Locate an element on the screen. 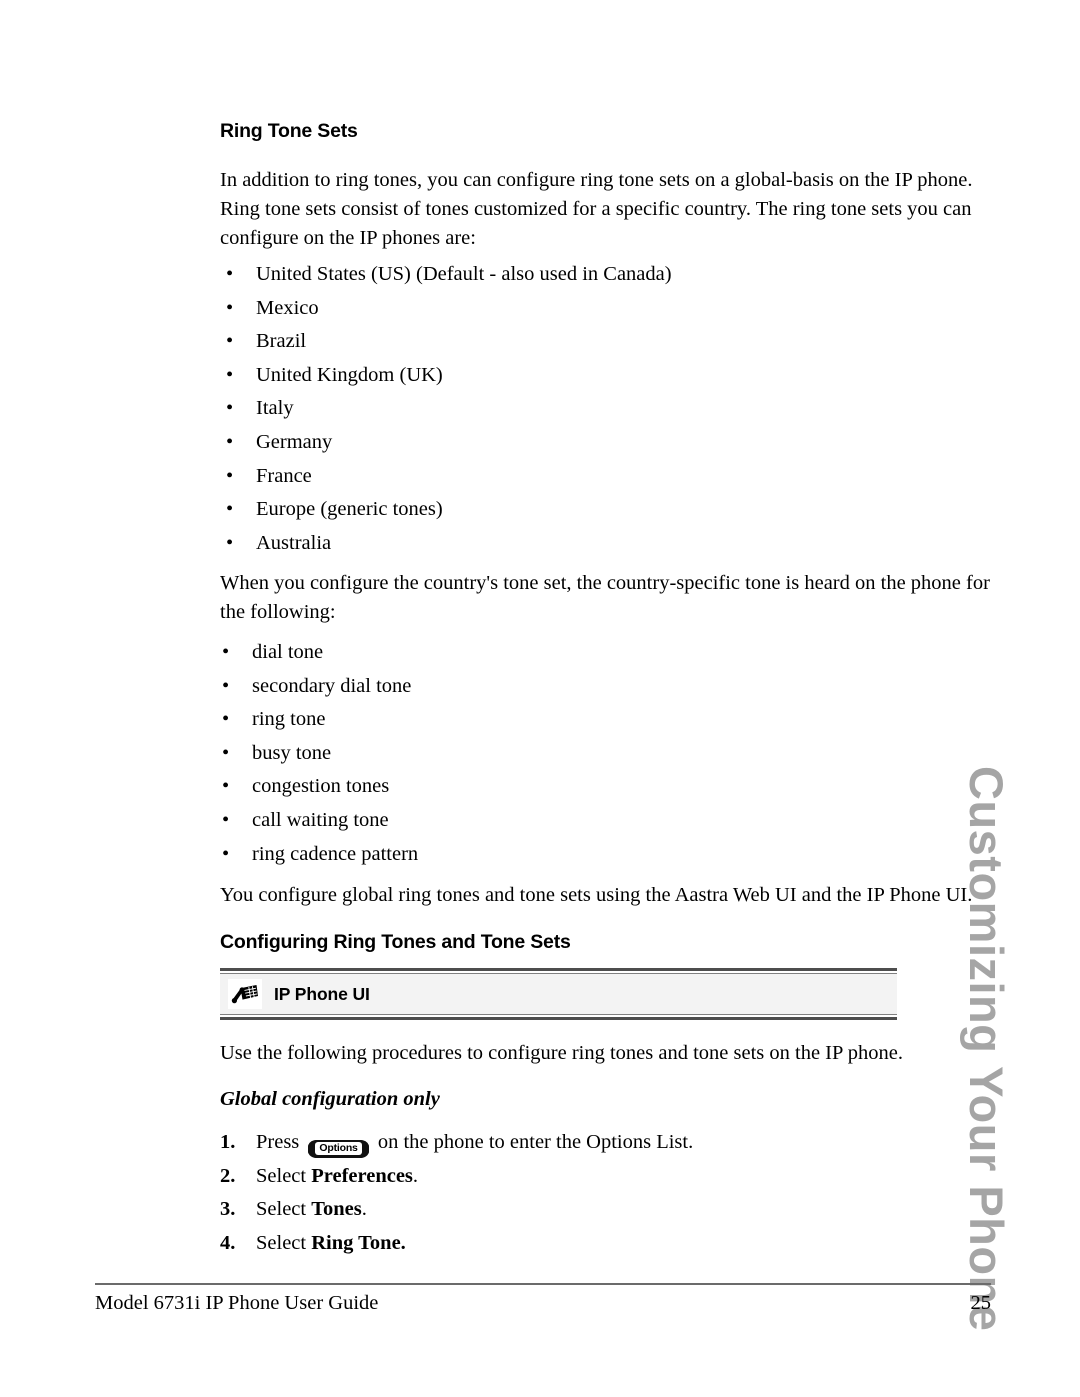 The image size is (1080, 1397). banner-bottom-thick-rule is located at coordinates (558, 1018).